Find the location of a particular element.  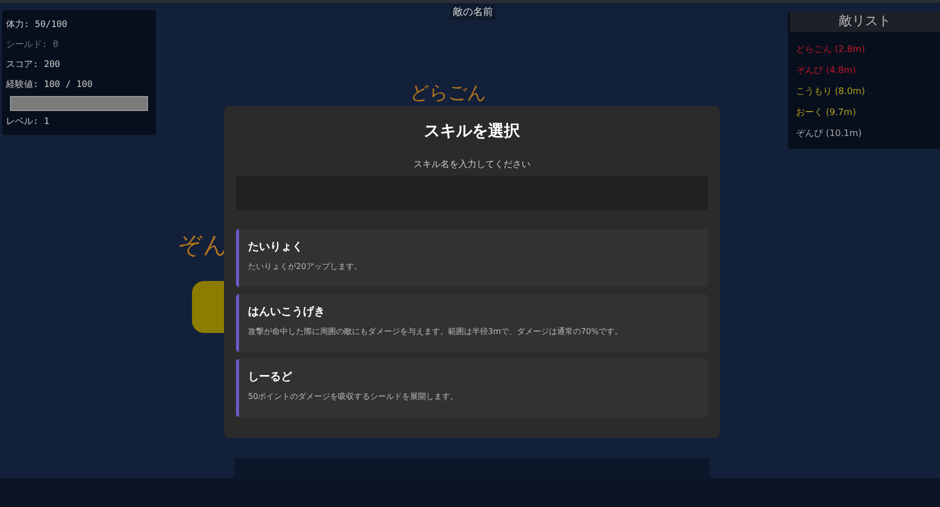

target-label: 敵の名前 is located at coordinates (473, 12).